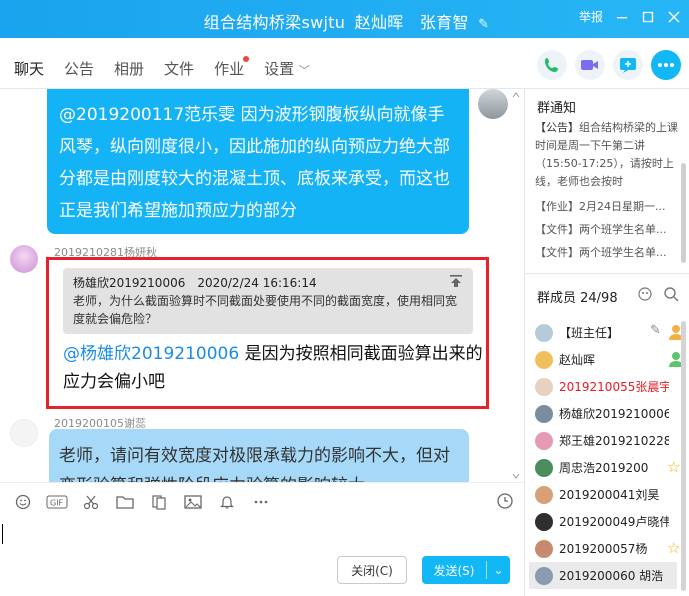  Describe the element at coordinates (610, 413) in the screenshot. I see `member-row: 杨雄欣2019210006` at that location.